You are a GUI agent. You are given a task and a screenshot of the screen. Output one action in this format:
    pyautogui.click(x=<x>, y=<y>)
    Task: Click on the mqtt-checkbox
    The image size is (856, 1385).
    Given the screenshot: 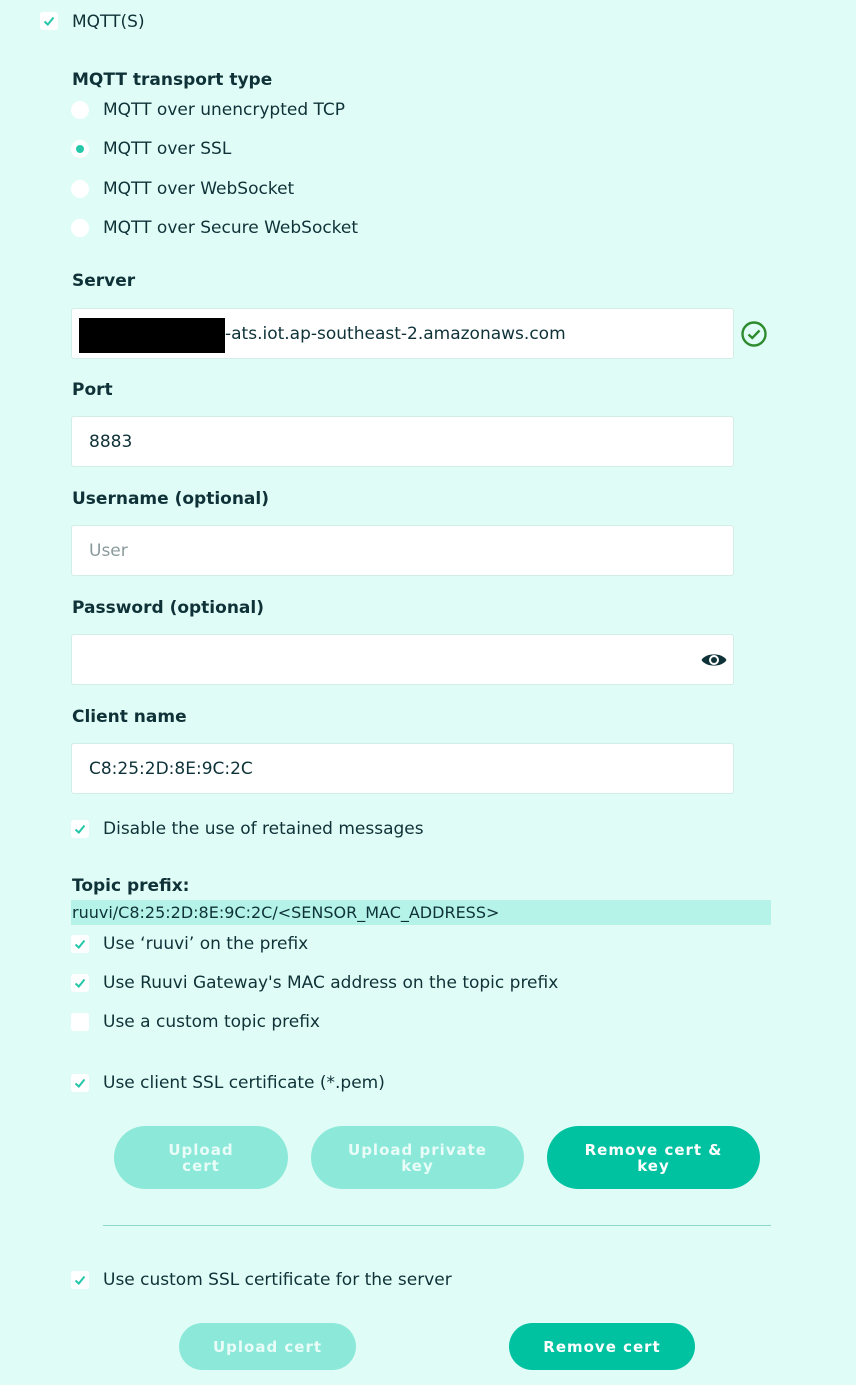 What is the action you would take?
    pyautogui.click(x=49, y=21)
    